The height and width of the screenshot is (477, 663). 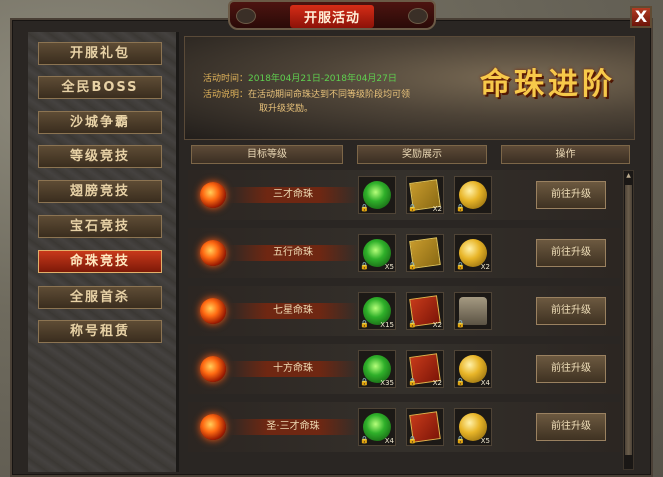 I want to click on window-title: 开服活动, so click(x=331, y=16).